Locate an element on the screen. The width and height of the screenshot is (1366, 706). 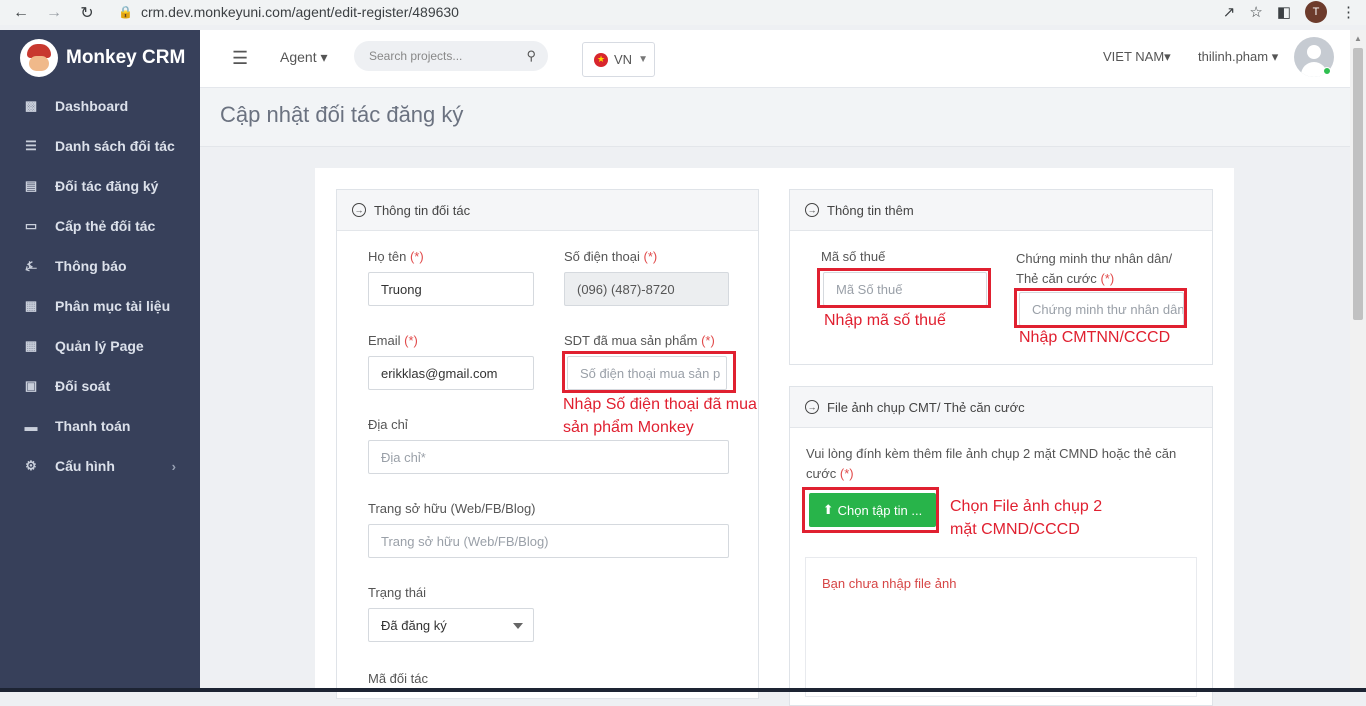
country-dropdown: VIET NAM▾ is located at coordinates (1137, 57).